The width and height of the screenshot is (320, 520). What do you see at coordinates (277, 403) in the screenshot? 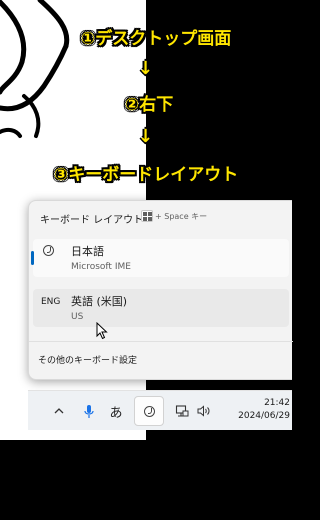
I see `clock-time: 21:42` at bounding box center [277, 403].